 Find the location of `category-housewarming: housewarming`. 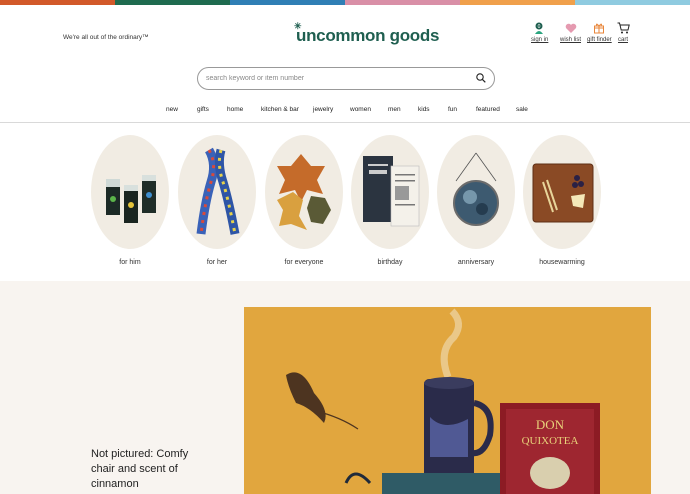

category-housewarming: housewarming is located at coordinates (562, 200).